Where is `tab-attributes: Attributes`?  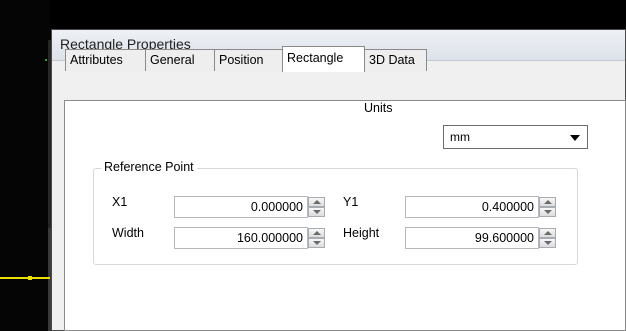 tab-attributes: Attributes is located at coordinates (105, 60).